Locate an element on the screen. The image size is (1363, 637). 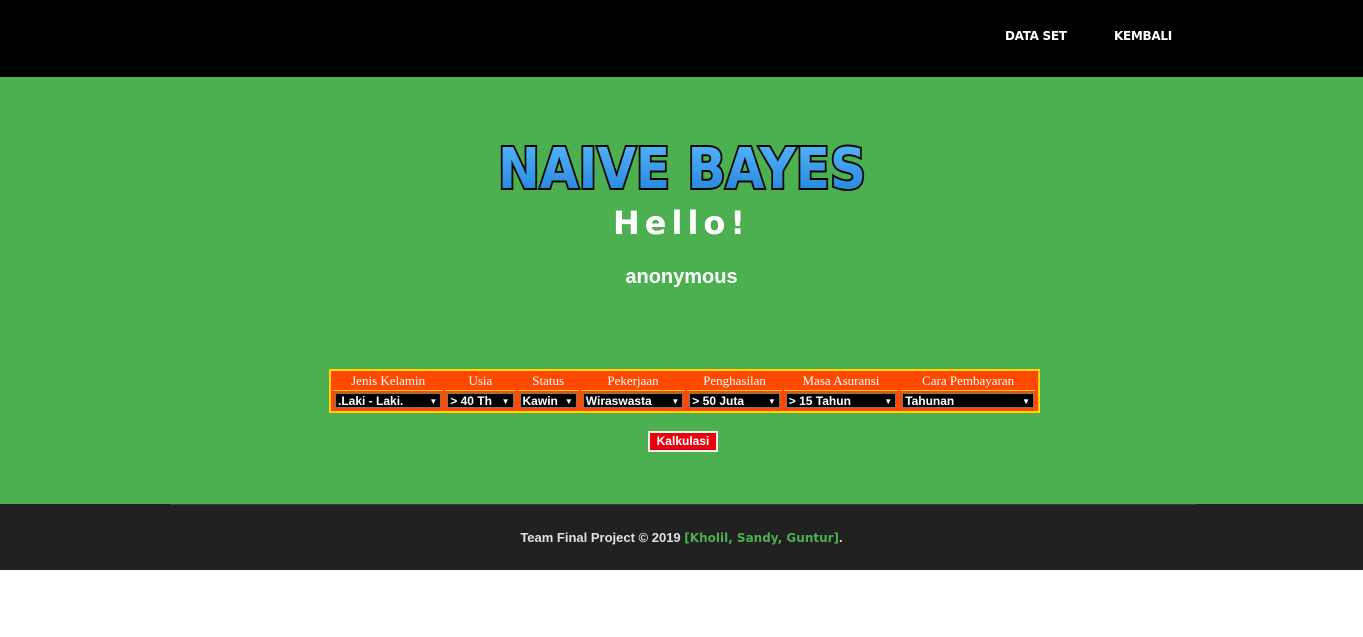
pekerjaan-select: Wiraswasta ▼ is located at coordinates (633, 400).